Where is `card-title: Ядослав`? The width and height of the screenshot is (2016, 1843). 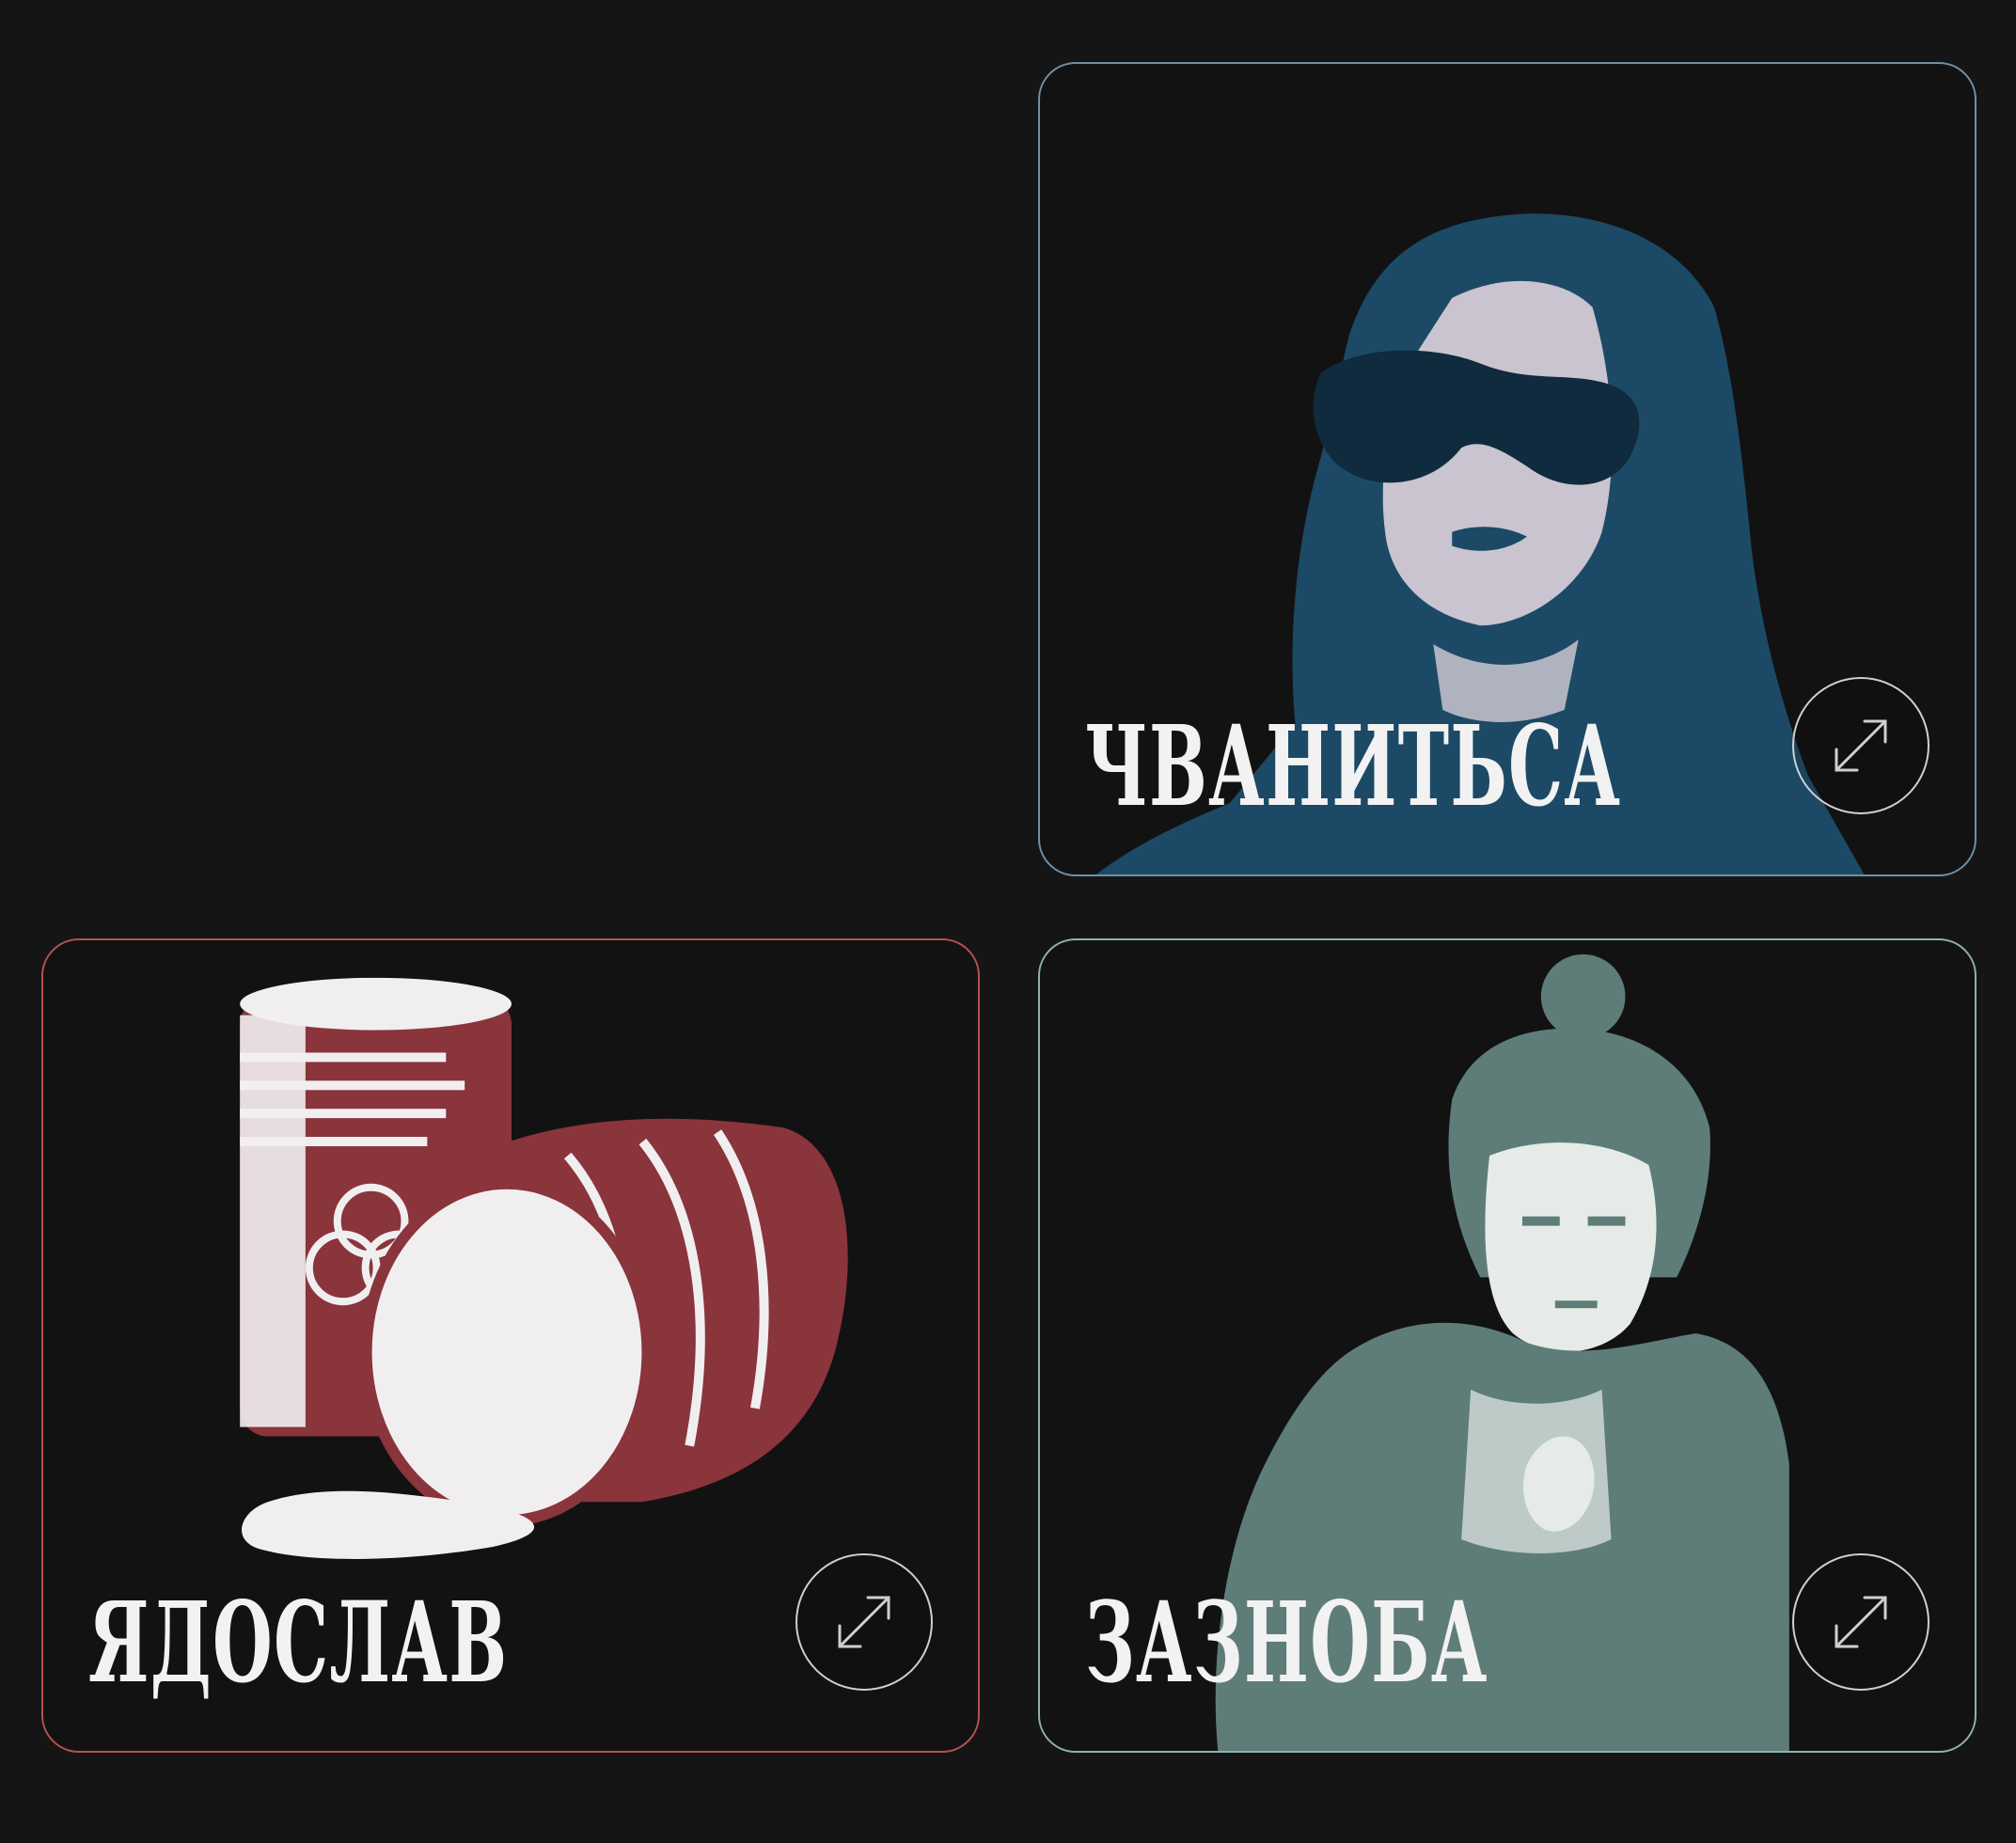 card-title: Ядослав is located at coordinates (298, 1643).